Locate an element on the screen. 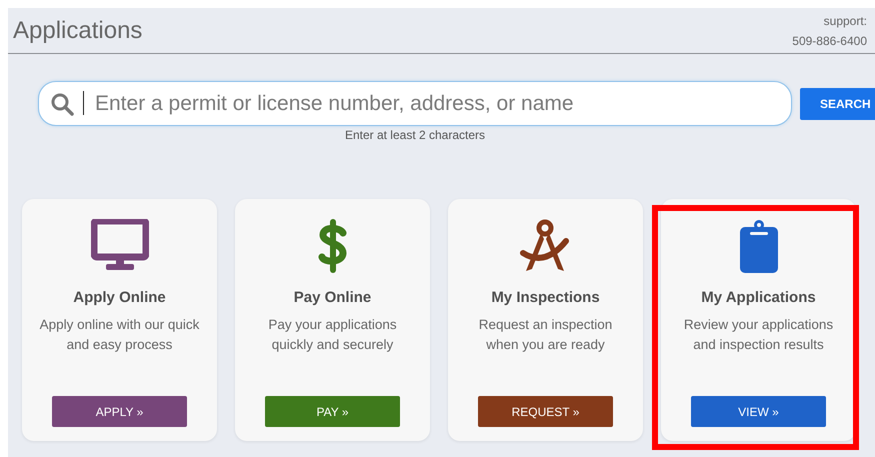 The width and height of the screenshot is (875, 457). card-title: My Applications is located at coordinates (758, 297).